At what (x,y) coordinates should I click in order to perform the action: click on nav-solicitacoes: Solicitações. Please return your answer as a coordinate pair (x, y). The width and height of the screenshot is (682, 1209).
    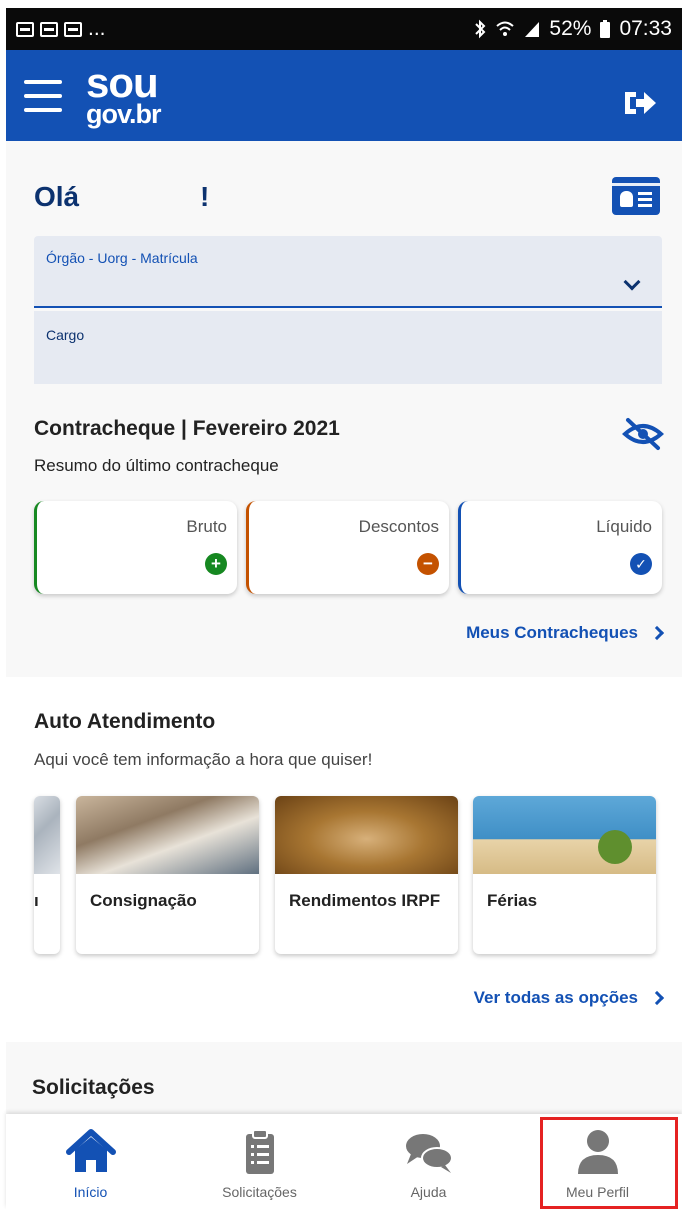
    Looking at the image, I should click on (259, 1161).